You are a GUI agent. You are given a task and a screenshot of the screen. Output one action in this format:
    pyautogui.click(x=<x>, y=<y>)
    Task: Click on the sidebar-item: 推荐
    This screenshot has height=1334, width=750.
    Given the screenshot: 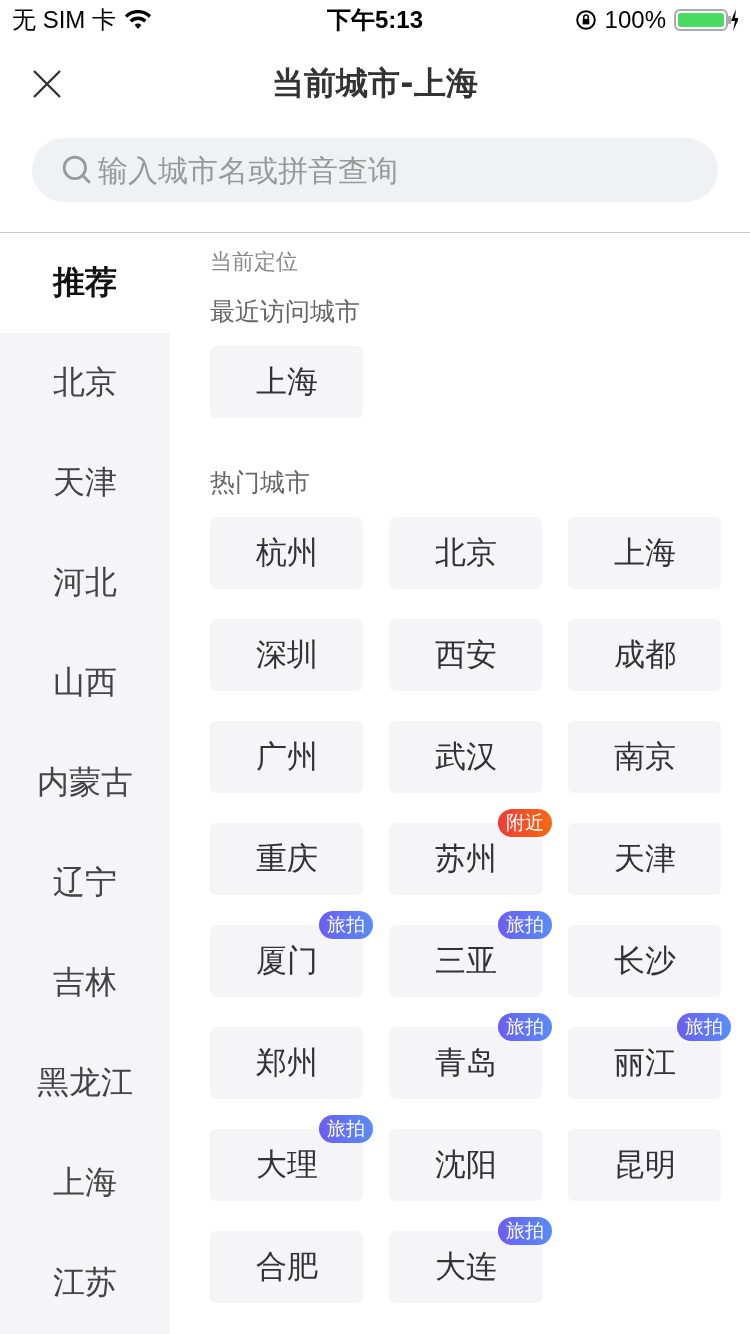 What is the action you would take?
    pyautogui.click(x=85, y=283)
    